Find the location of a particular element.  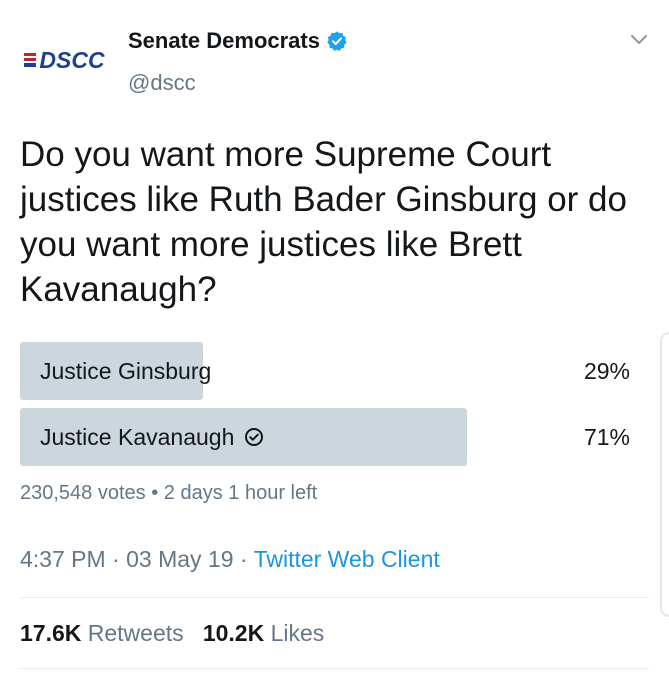

poll-option-text: Justice Ginsburg is located at coordinates (126, 370).